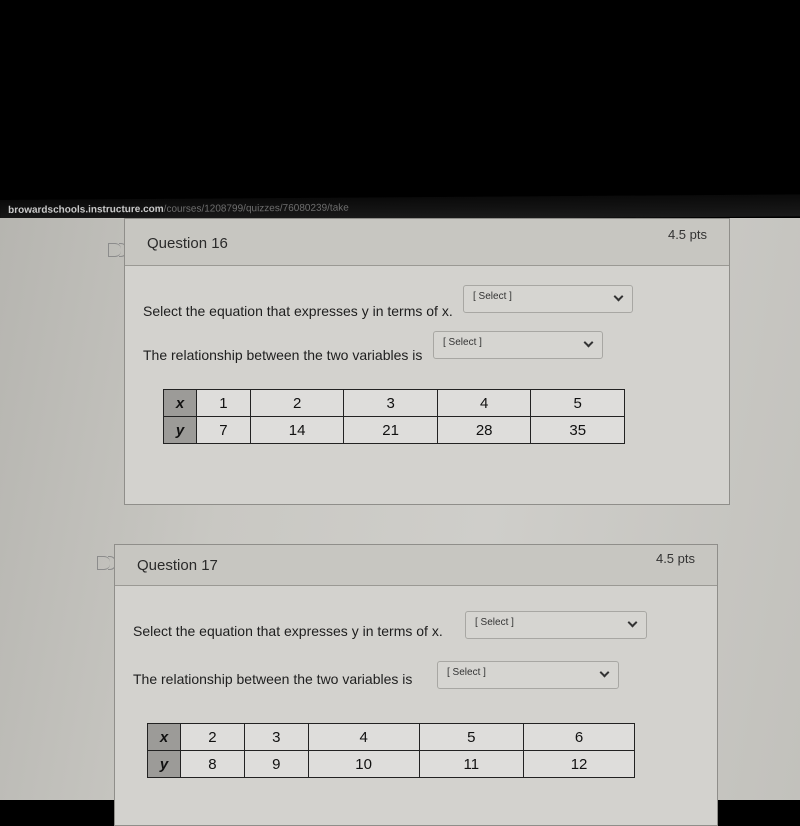  What do you see at coordinates (579, 737) in the screenshot?
I see `x-cell: 6` at bounding box center [579, 737].